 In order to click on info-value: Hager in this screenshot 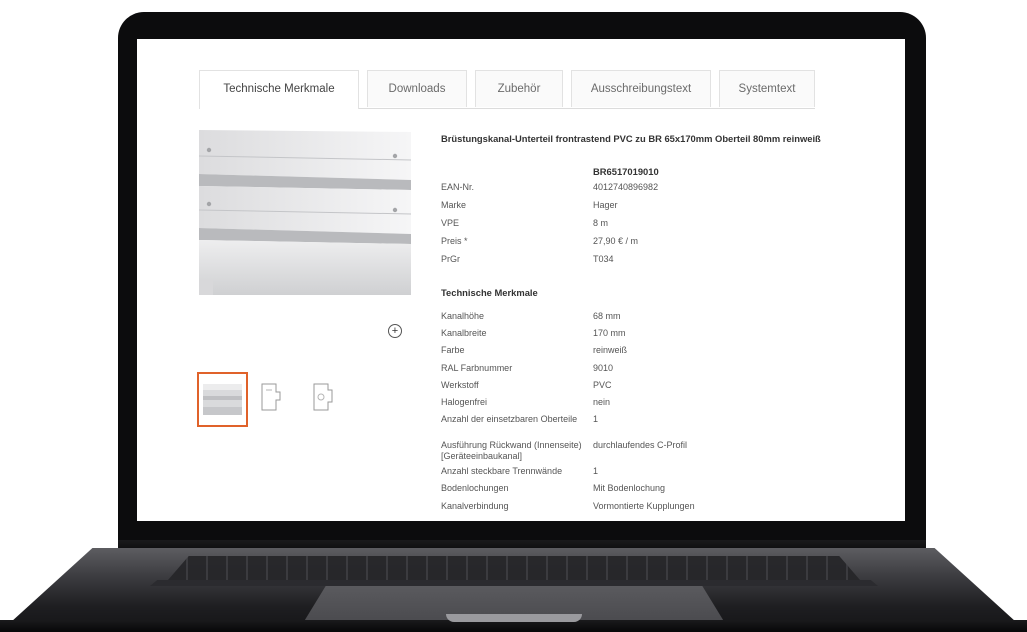, I will do `click(605, 205)`.